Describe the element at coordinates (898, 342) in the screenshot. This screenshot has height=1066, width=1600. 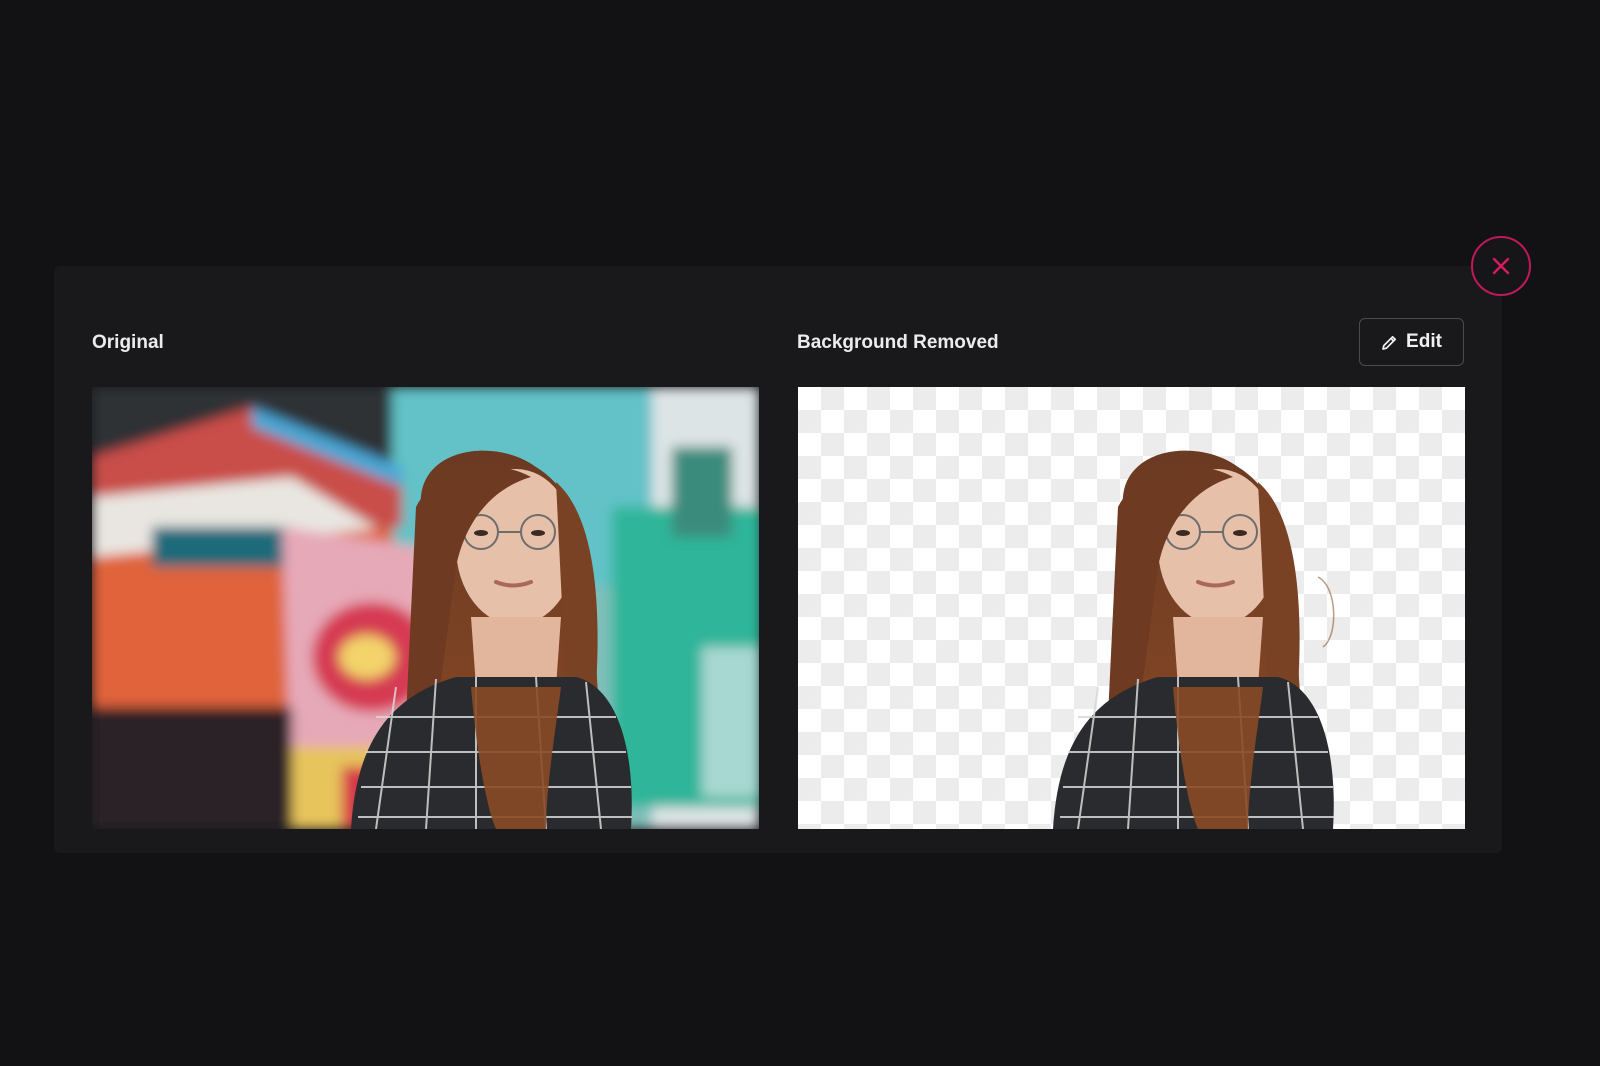
I see `background-removed-label: Background Removed` at that location.